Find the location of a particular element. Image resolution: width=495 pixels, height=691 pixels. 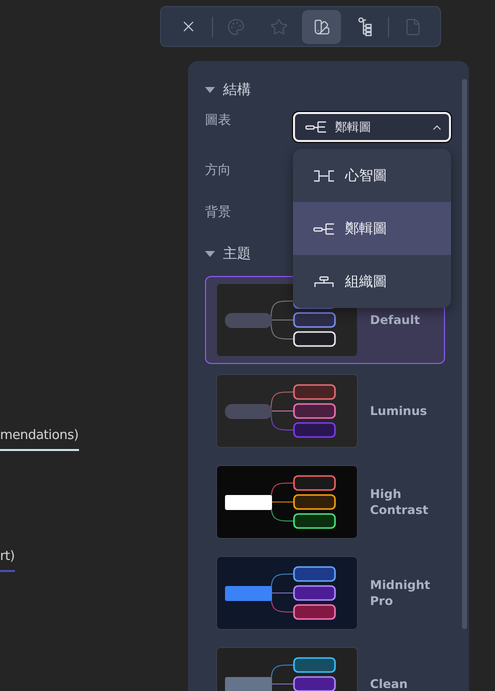

dropdown-option: 鄭輯圖 is located at coordinates (372, 228).